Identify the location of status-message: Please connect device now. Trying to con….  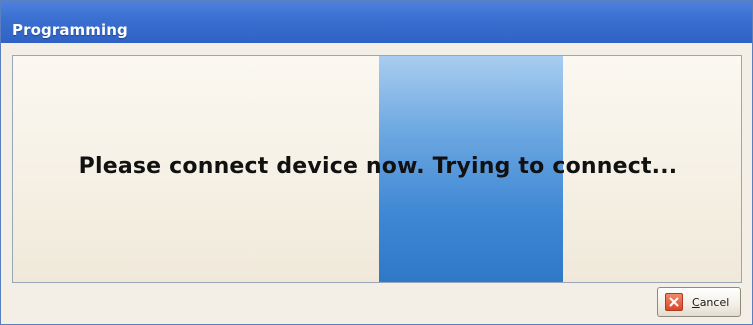
(378, 166).